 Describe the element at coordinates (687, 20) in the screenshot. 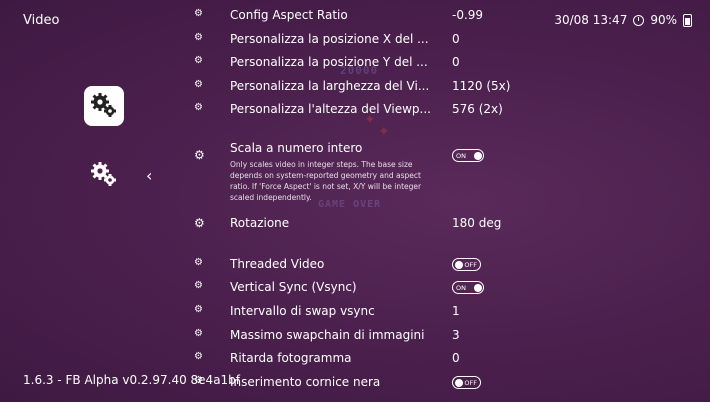

I see `battery-icon` at that location.